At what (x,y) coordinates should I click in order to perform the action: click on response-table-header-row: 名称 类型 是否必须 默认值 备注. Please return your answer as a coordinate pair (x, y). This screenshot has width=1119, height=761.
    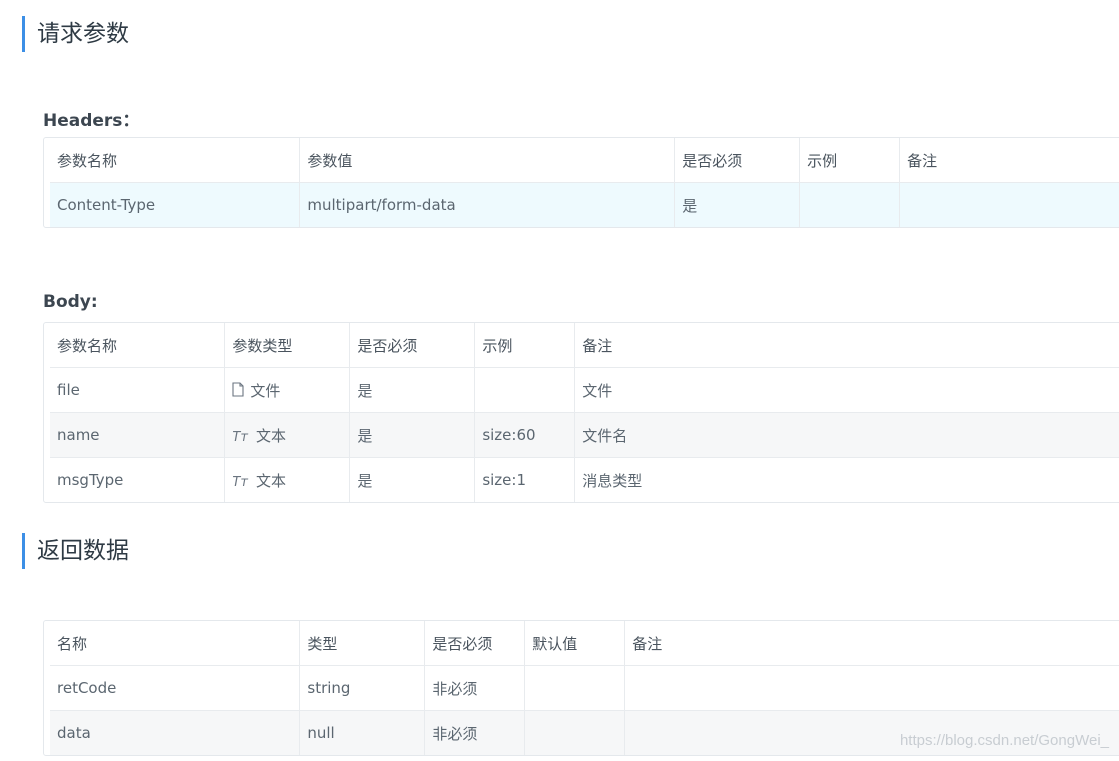
    Looking at the image, I should click on (584, 643).